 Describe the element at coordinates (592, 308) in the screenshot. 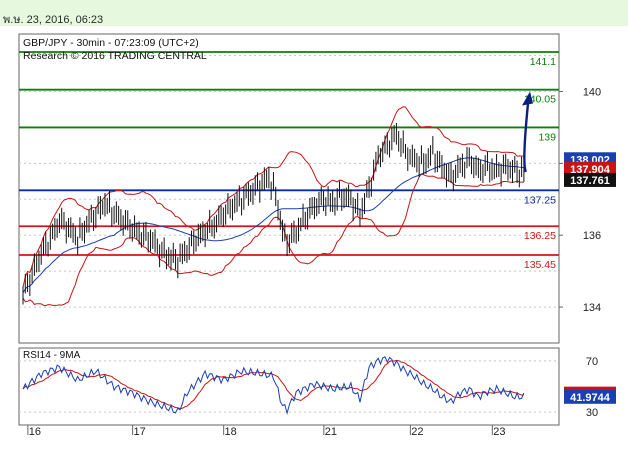

I see `price-tick-label: 134` at that location.